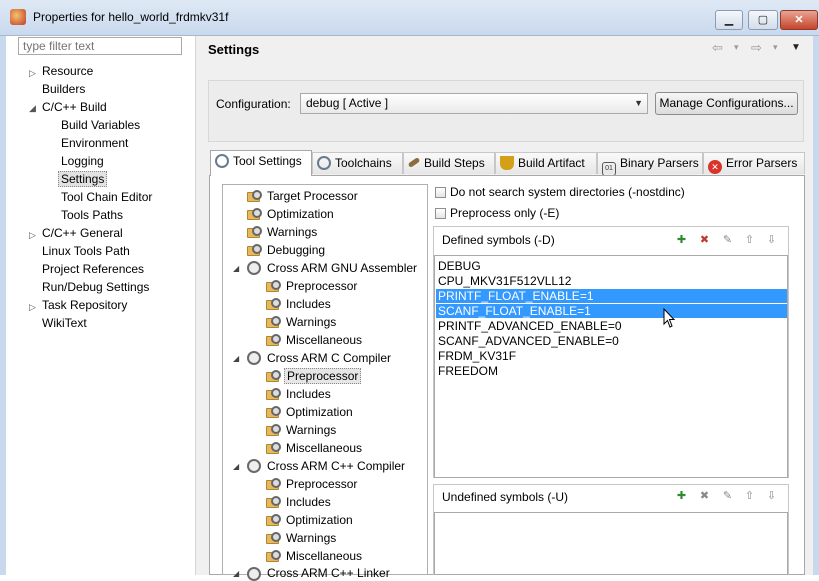 This screenshot has width=819, height=581. Describe the element at coordinates (100, 125) in the screenshot. I see `sidebar-item-build-variables: Build Variables` at that location.